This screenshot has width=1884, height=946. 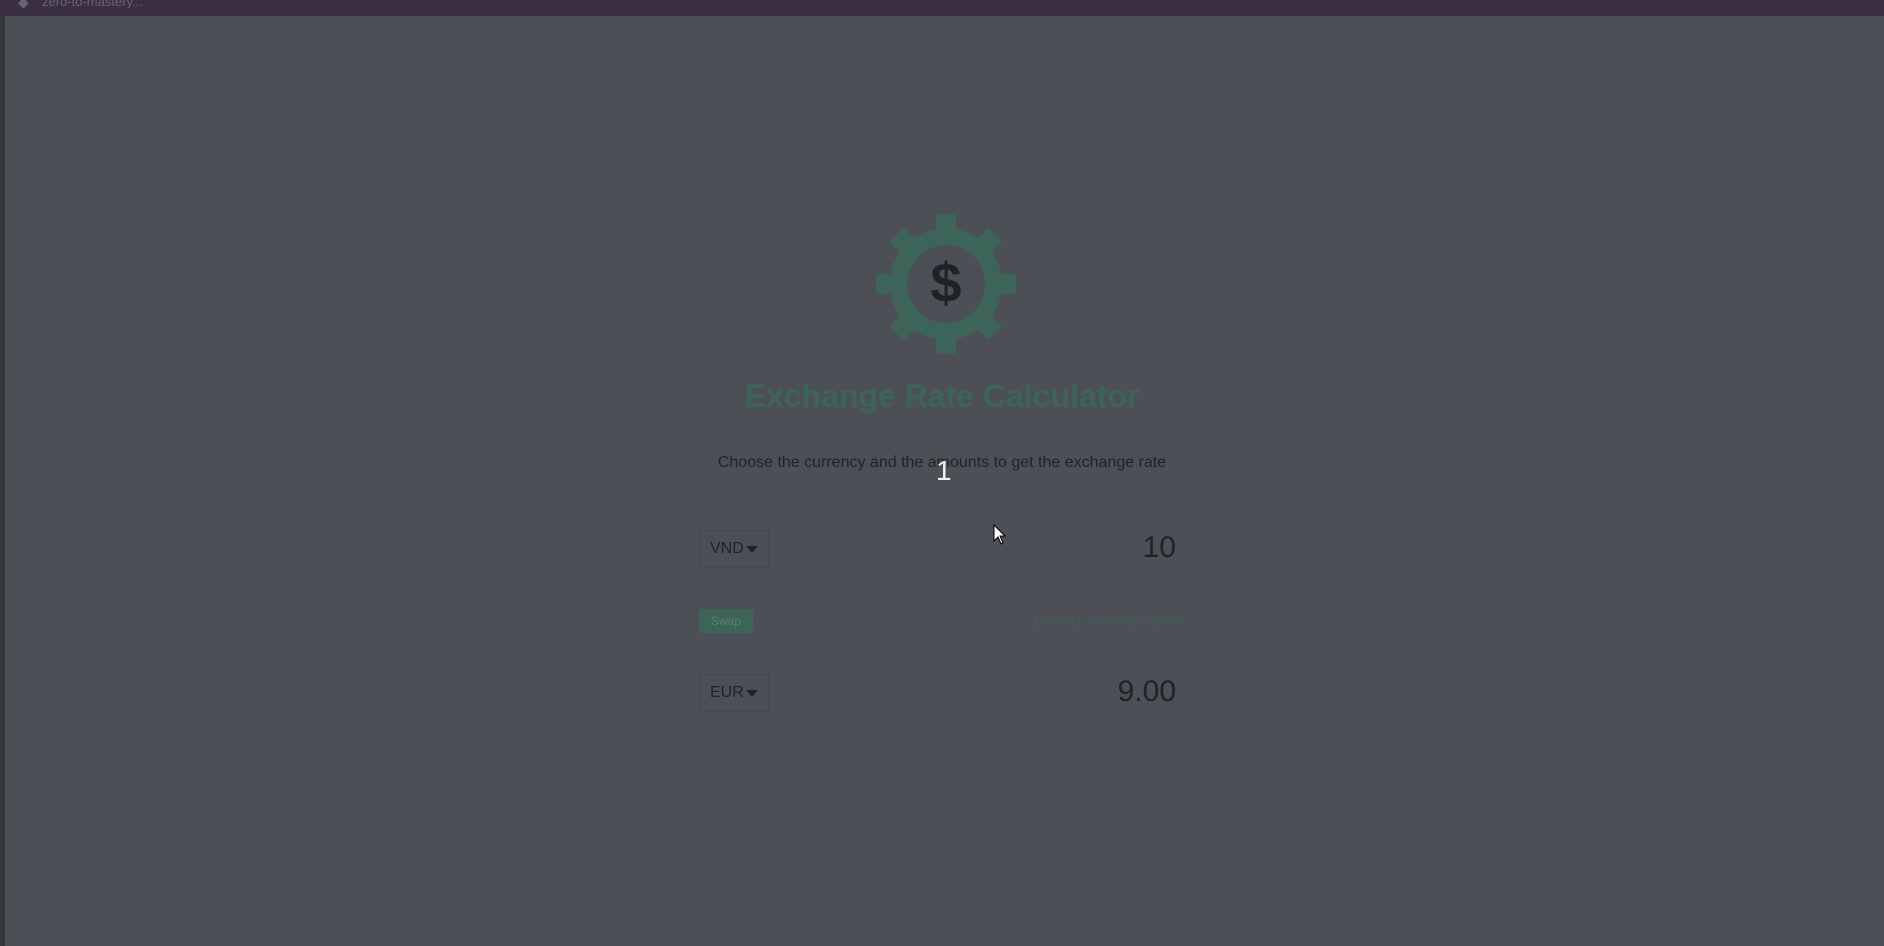 What do you see at coordinates (944, 470) in the screenshot?
I see `overlay-number: 1` at bounding box center [944, 470].